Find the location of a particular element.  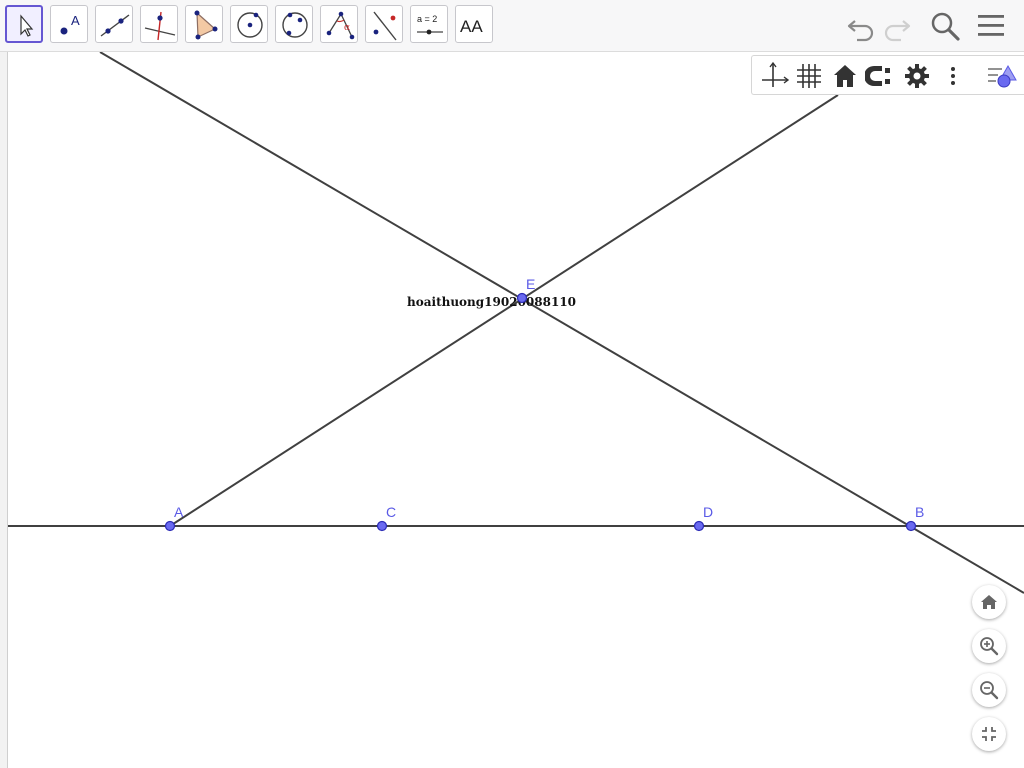

text-icon: AA is located at coordinates (471, 26).